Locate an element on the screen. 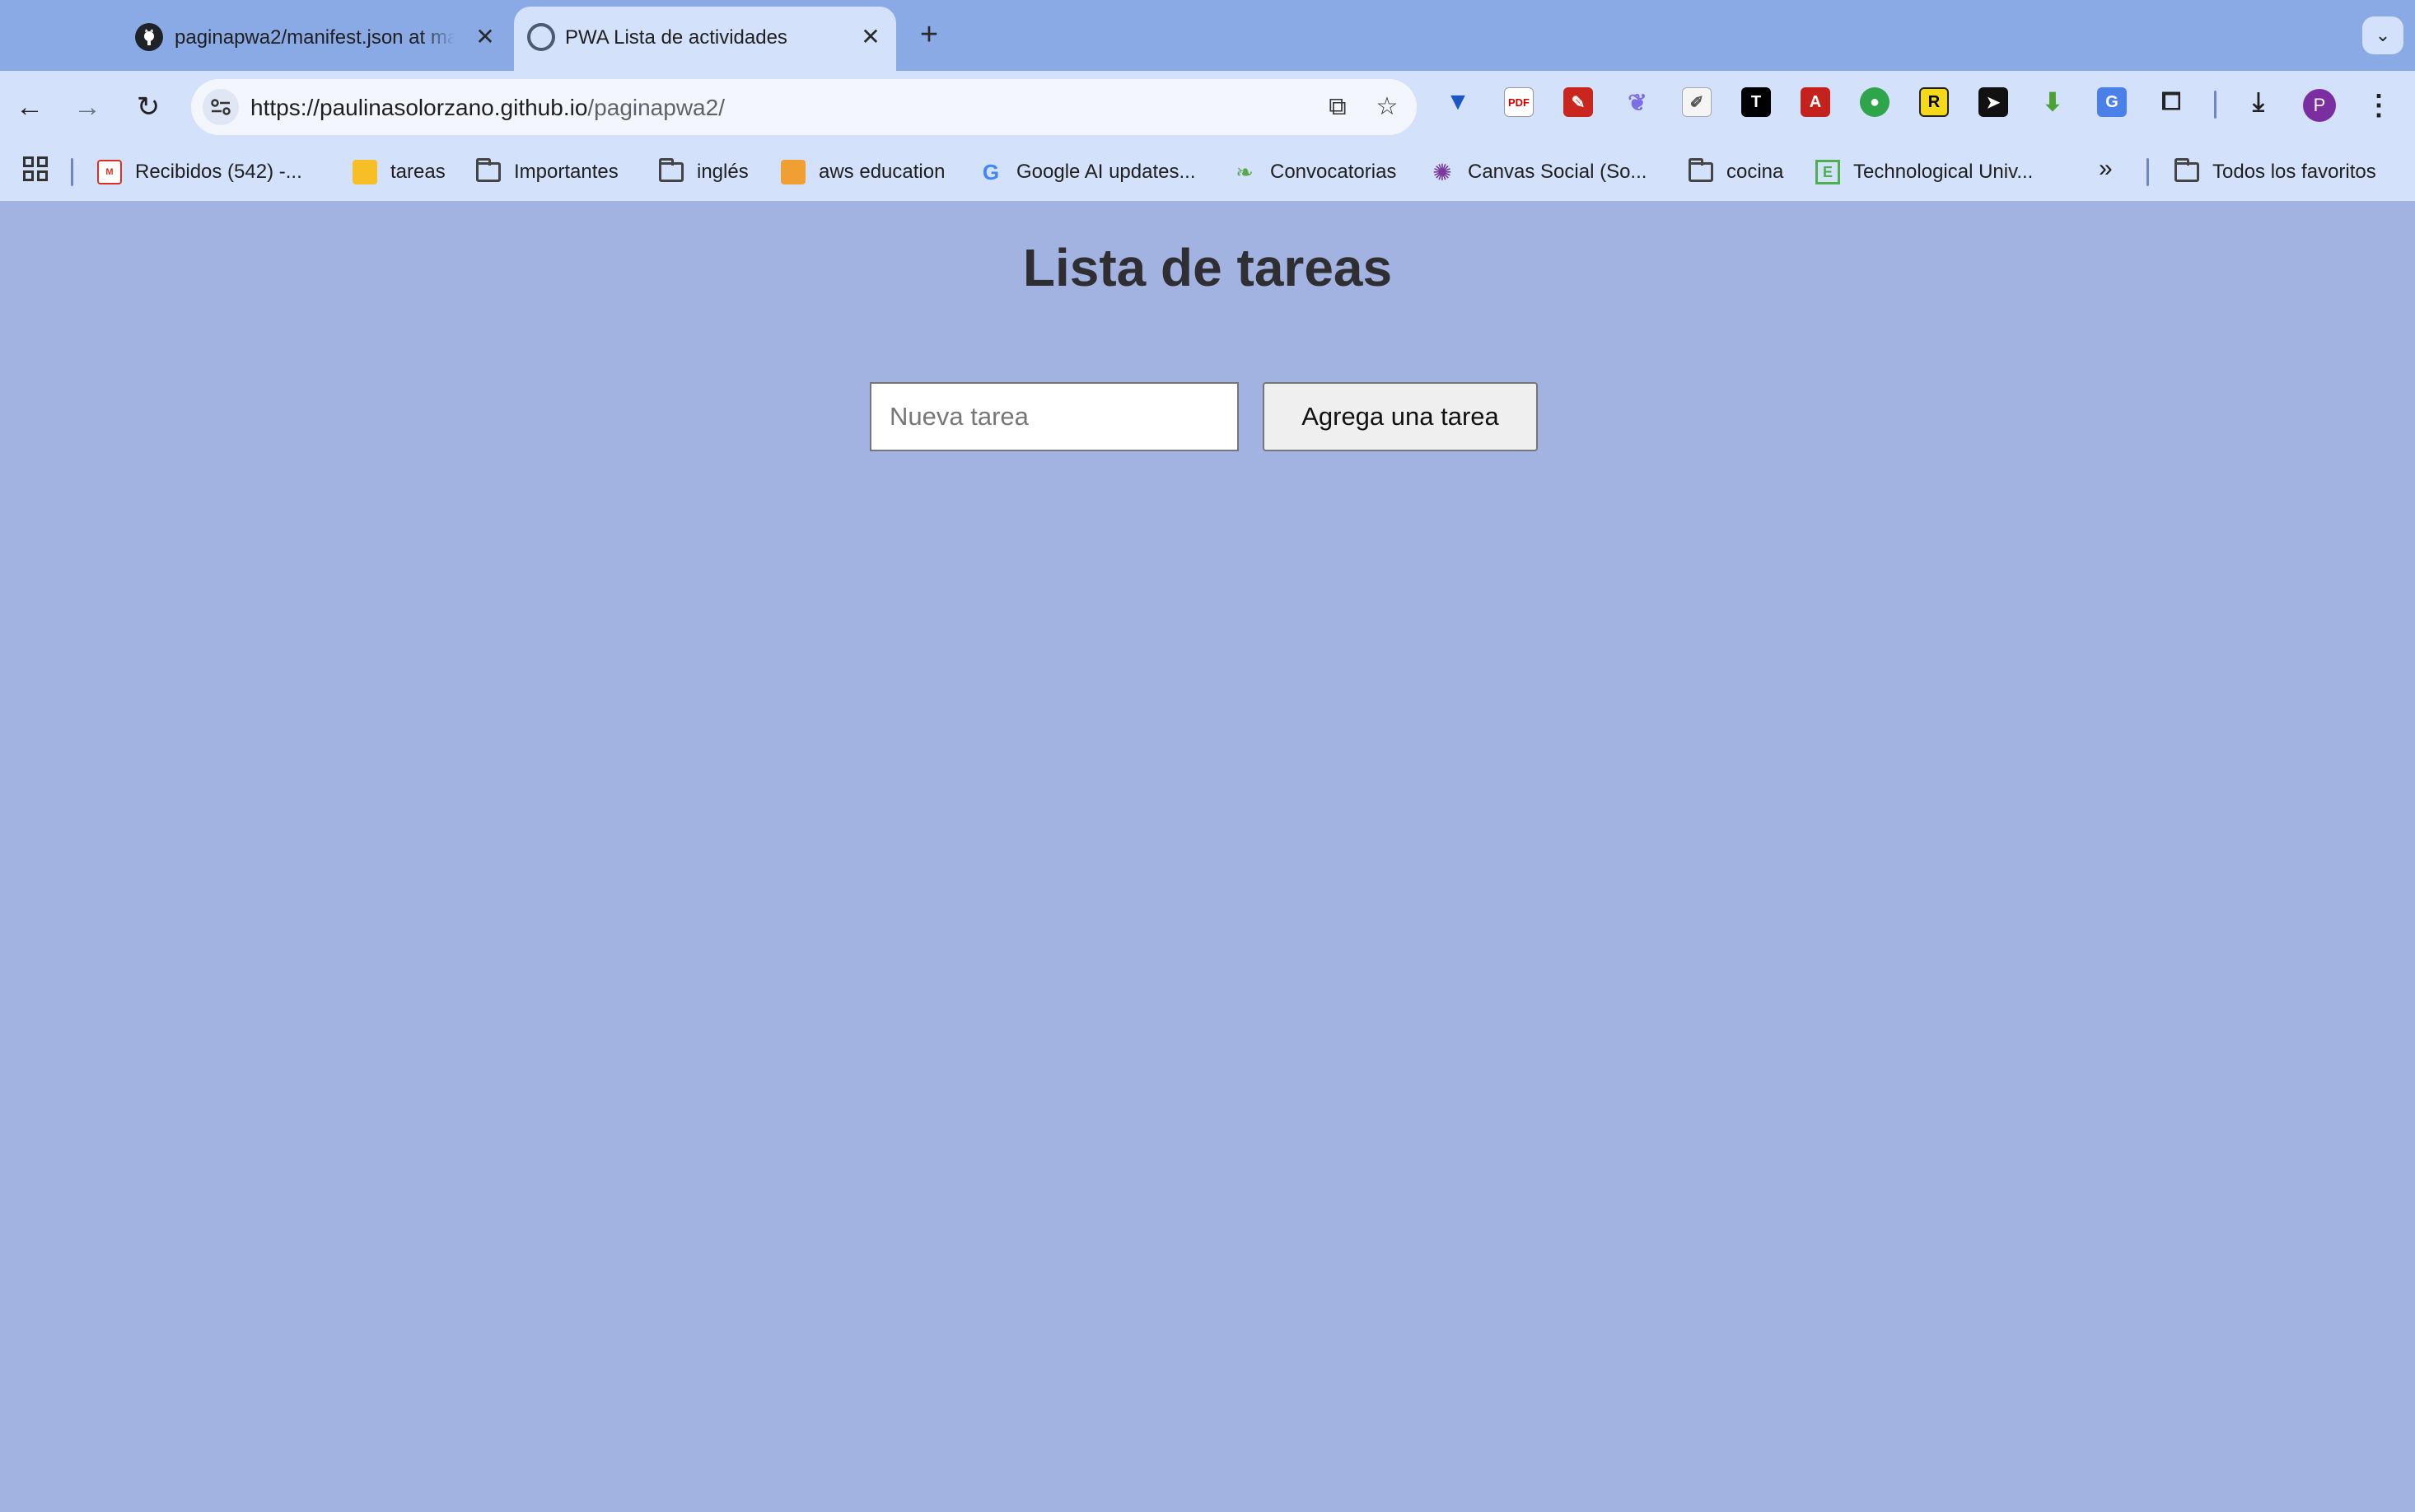 The width and height of the screenshot is (2415, 1512). google-icon: G is located at coordinates (991, 171).